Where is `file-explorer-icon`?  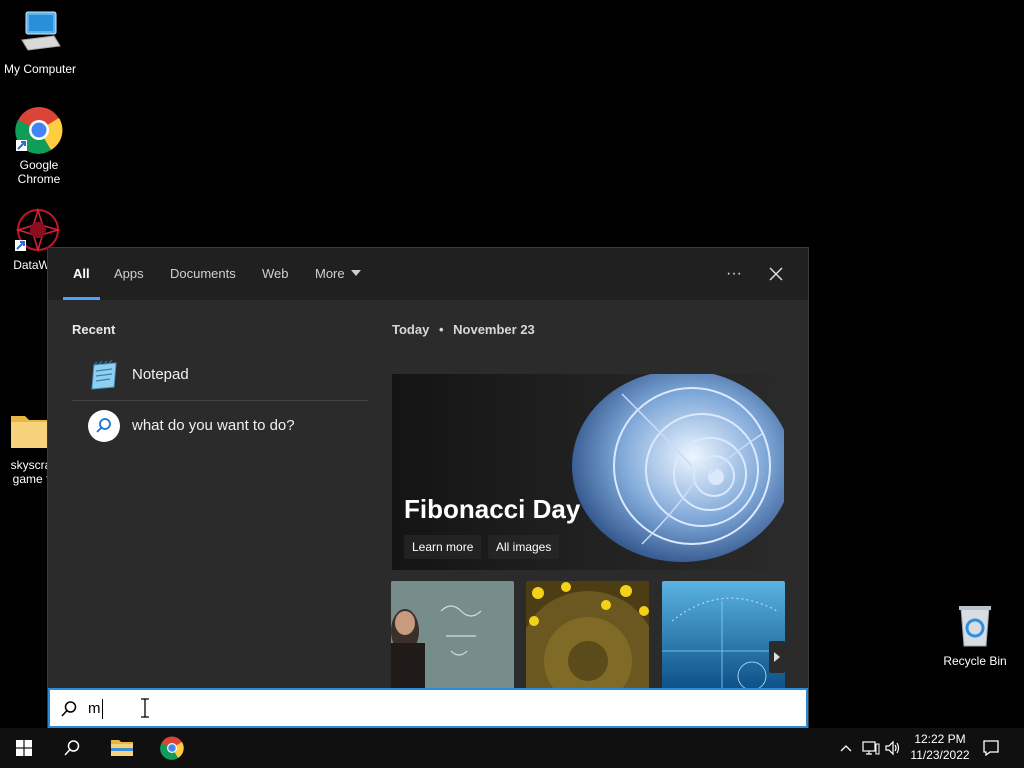 file-explorer-icon is located at coordinates (122, 748).